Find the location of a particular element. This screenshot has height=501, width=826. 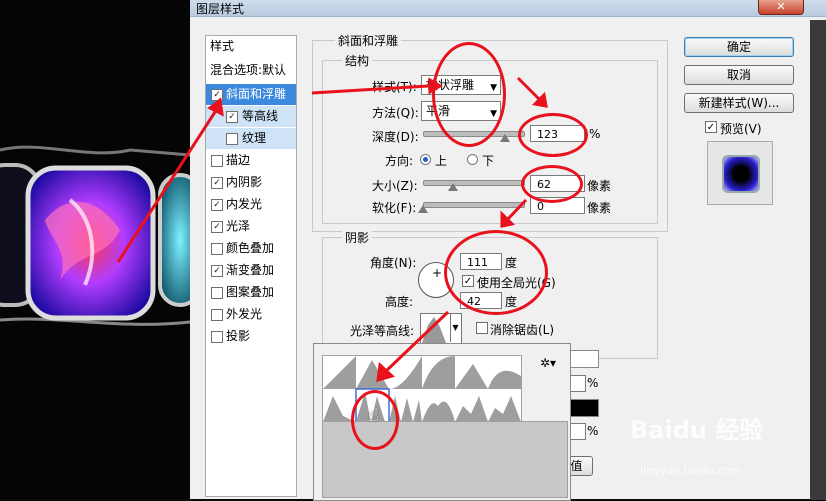

arrow-to-contour is located at coordinates (416, 342).